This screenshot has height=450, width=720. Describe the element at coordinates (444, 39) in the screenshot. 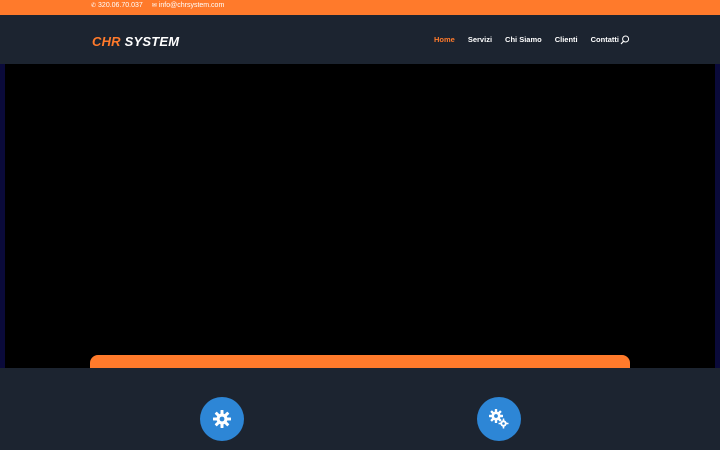

I see `nav-item-home: Home` at that location.